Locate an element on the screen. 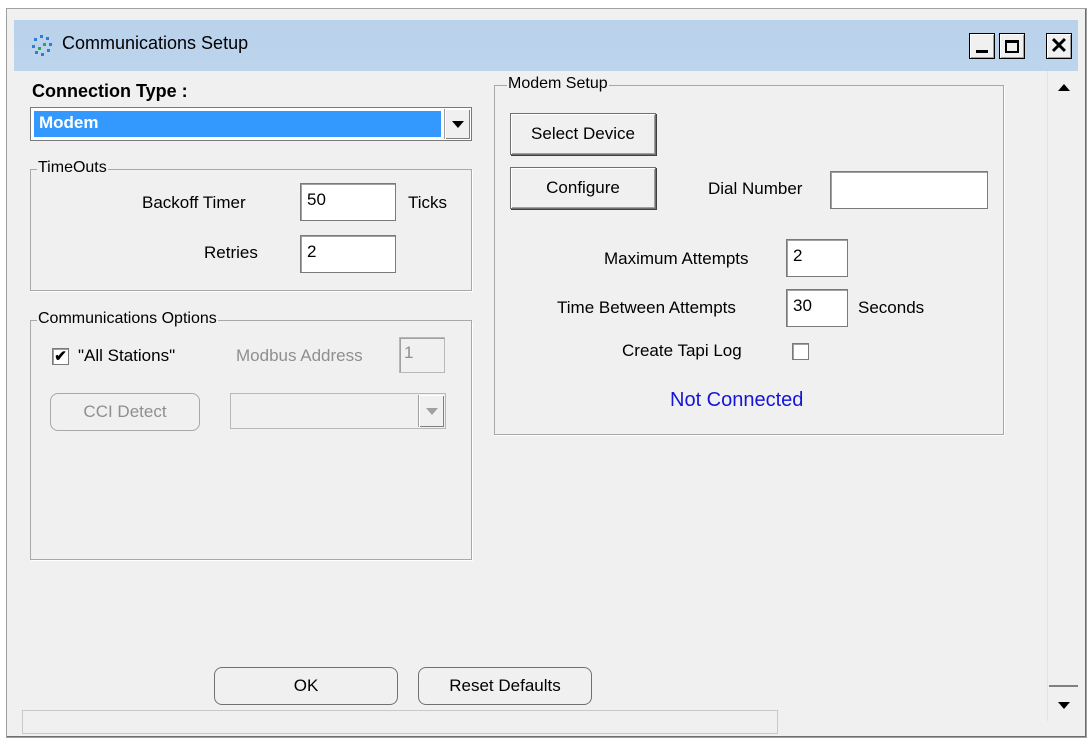 Image resolution: width=1091 pixels, height=740 pixels. minimize-icon is located at coordinates (982, 51).